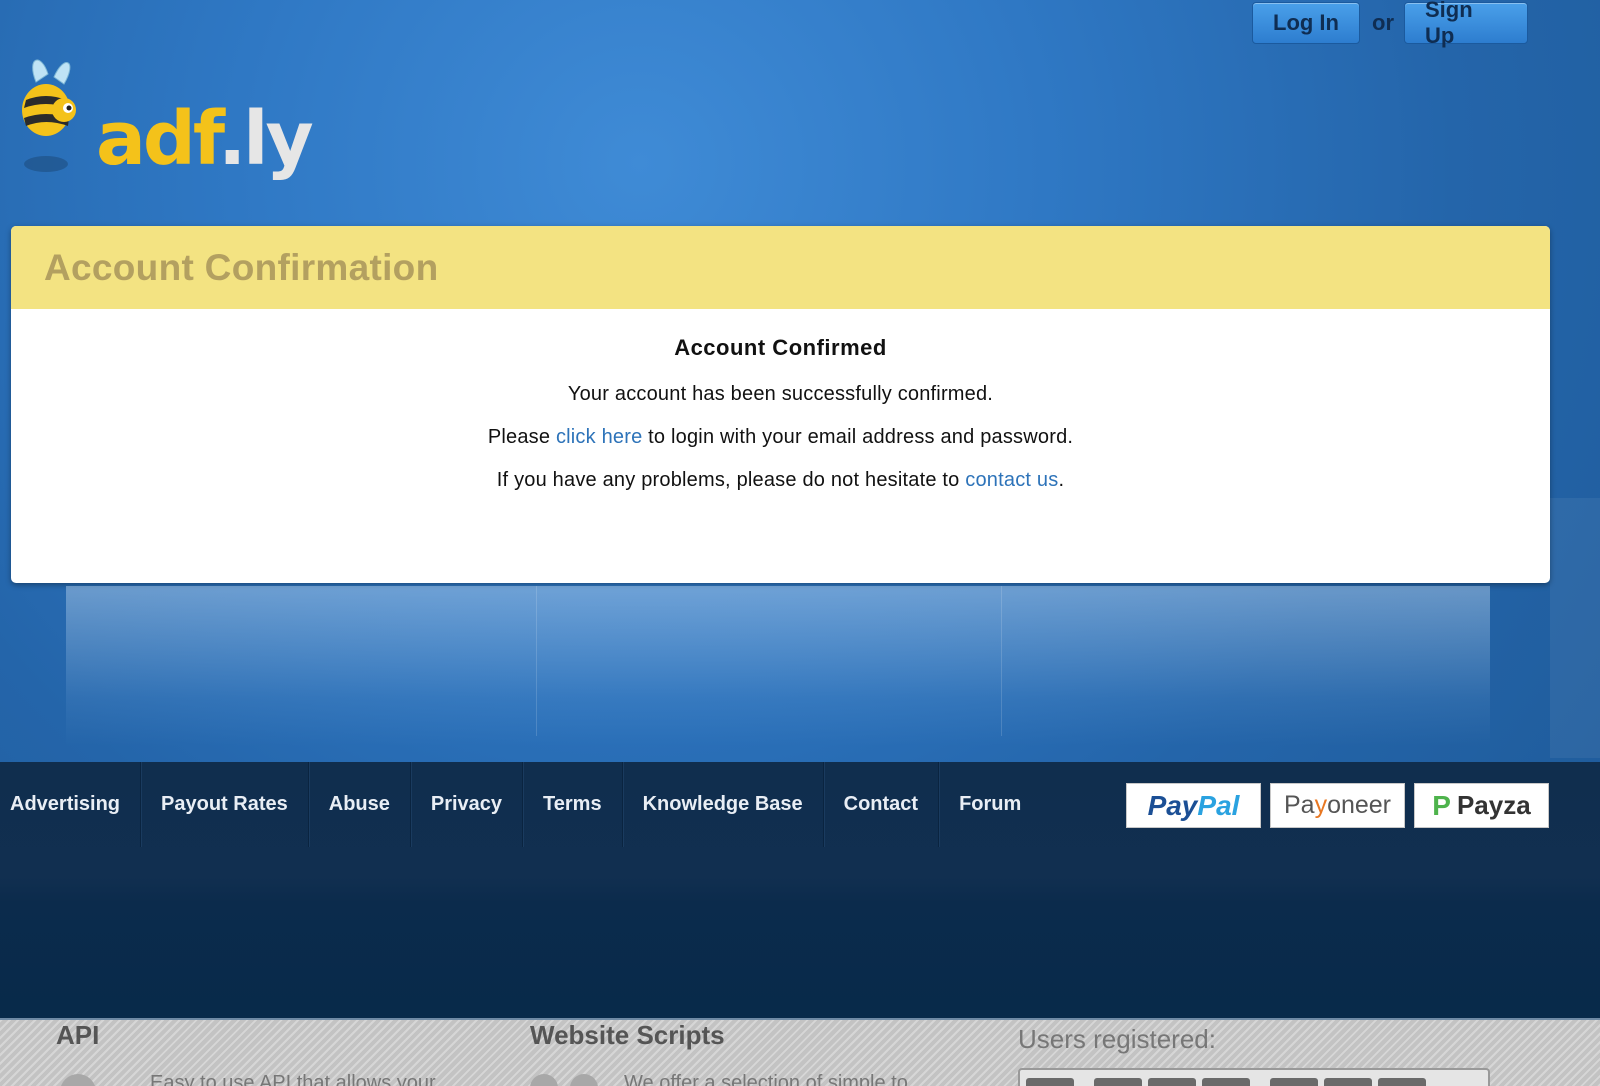 This screenshot has height=1086, width=1600. I want to click on feature-panel-background, so click(778, 666).